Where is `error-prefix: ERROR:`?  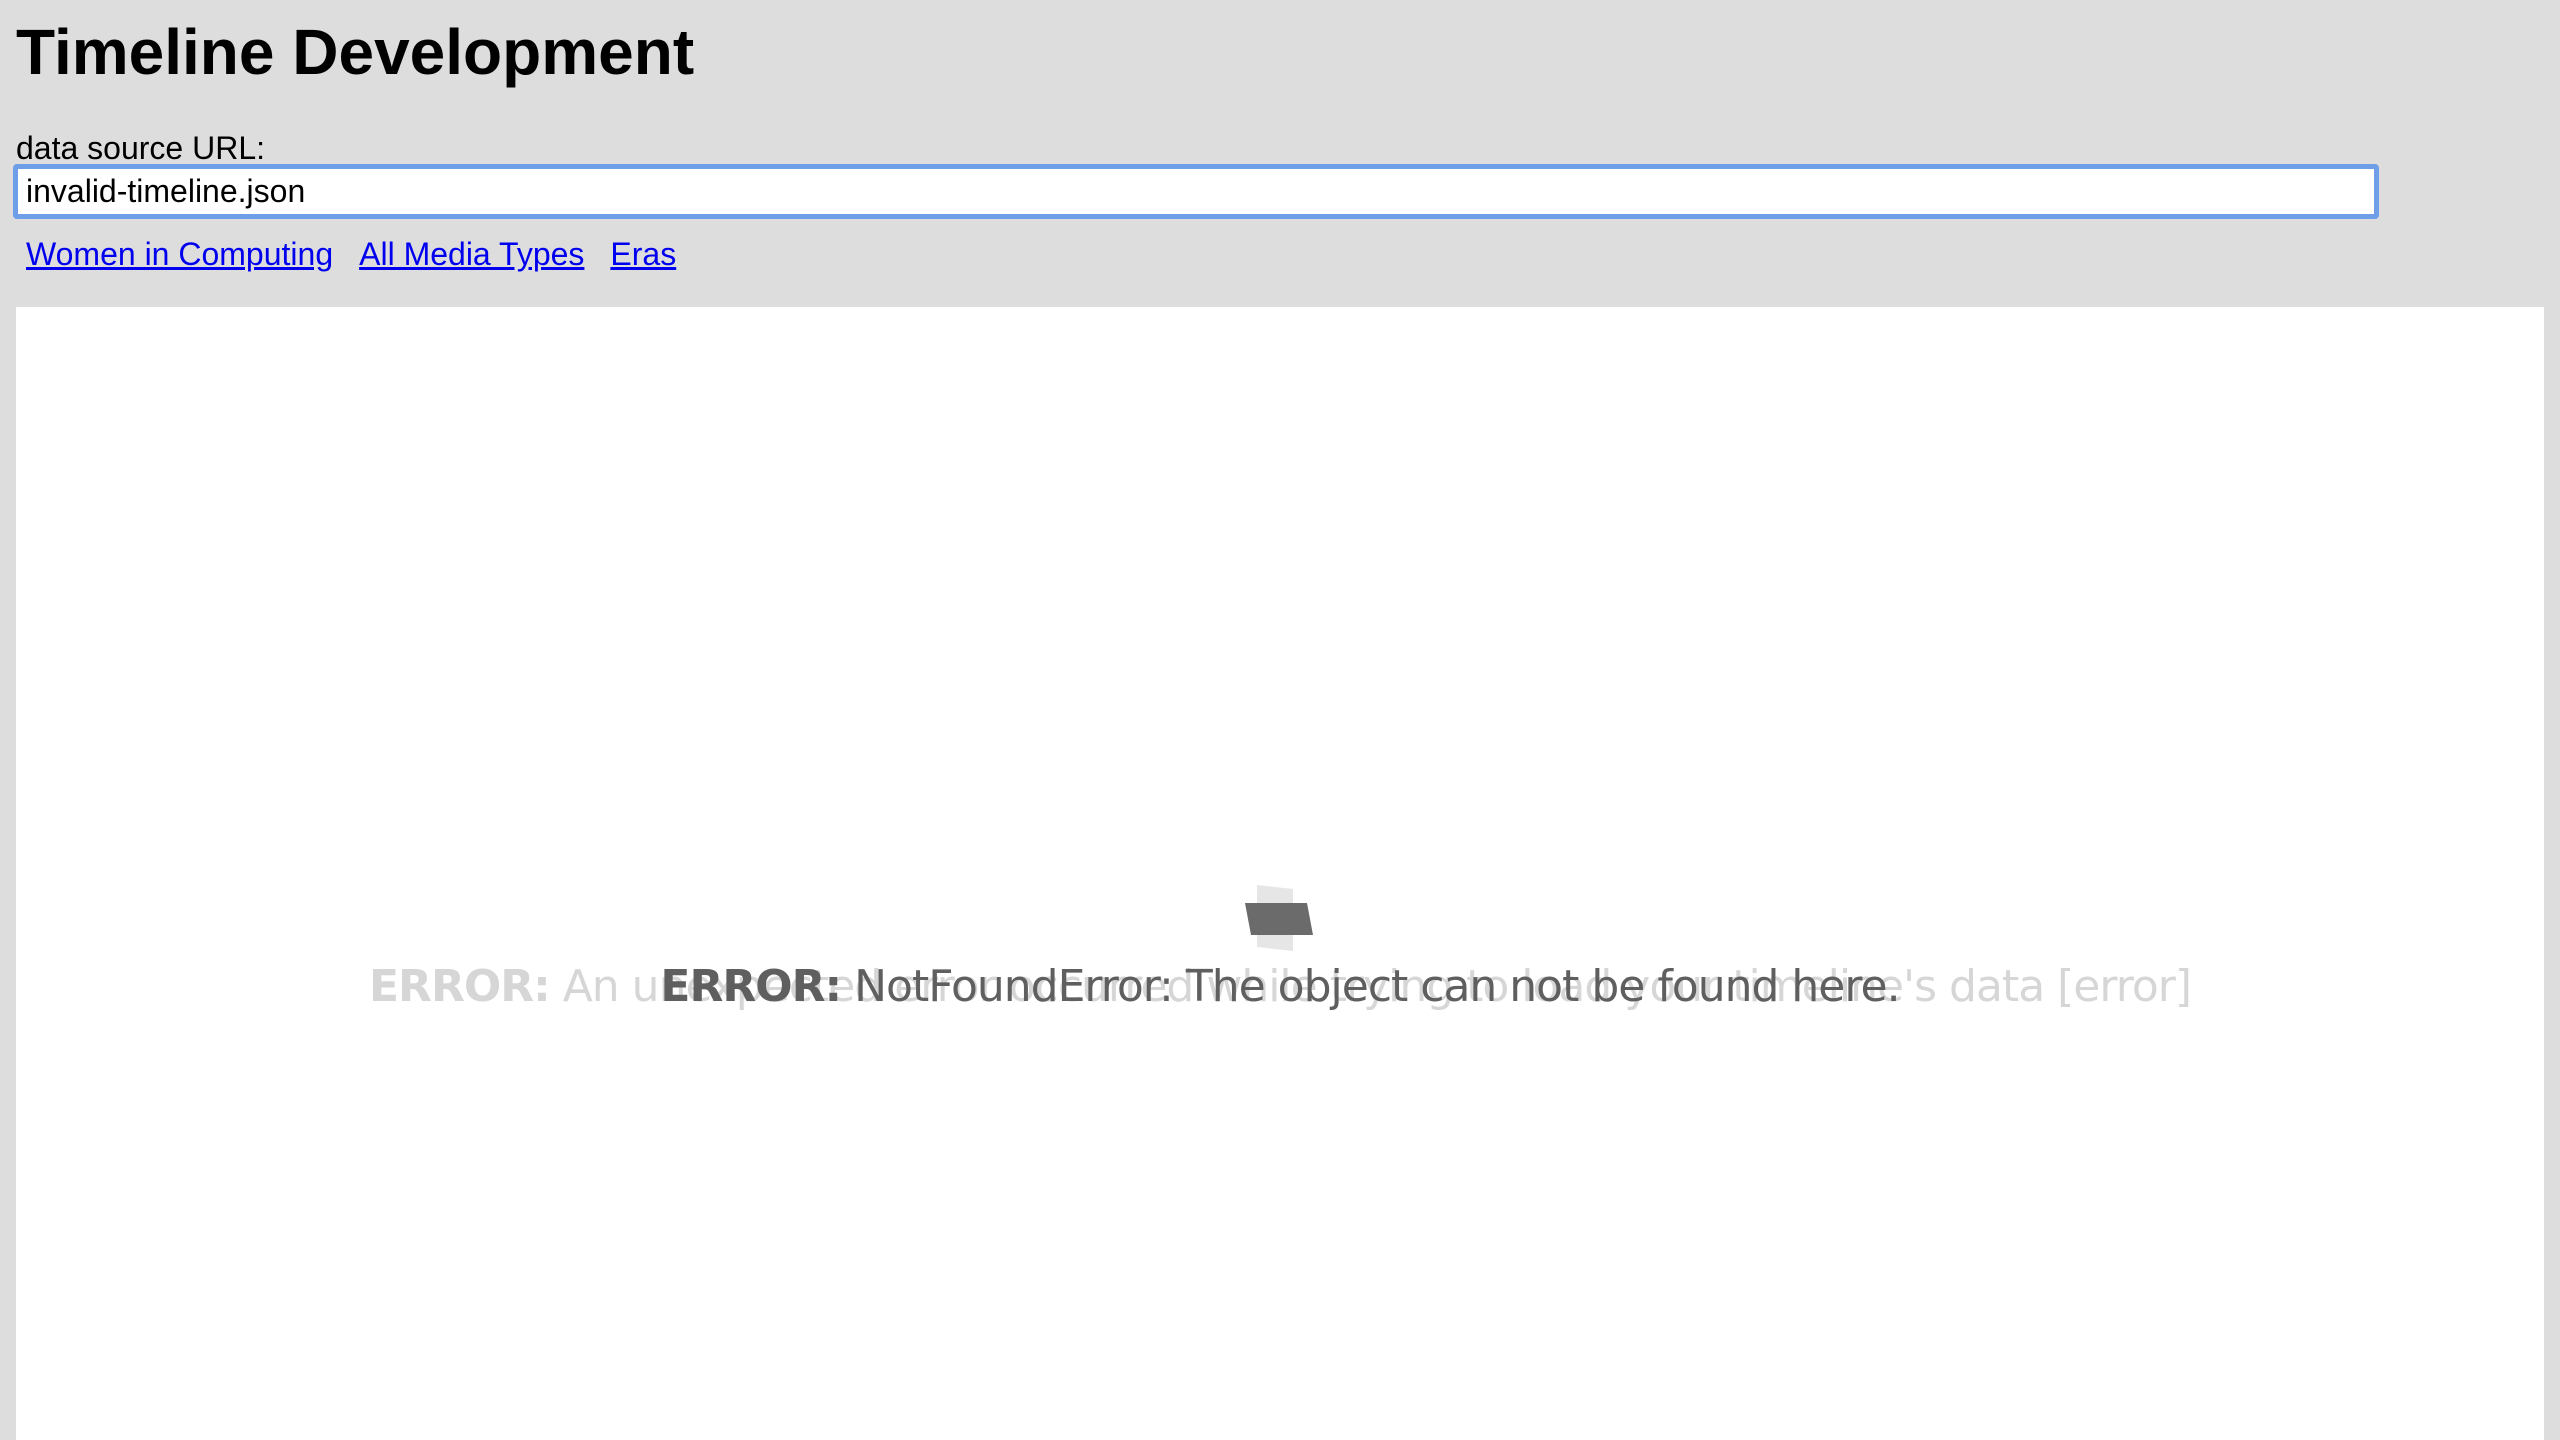 error-prefix: ERROR: is located at coordinates (751, 986).